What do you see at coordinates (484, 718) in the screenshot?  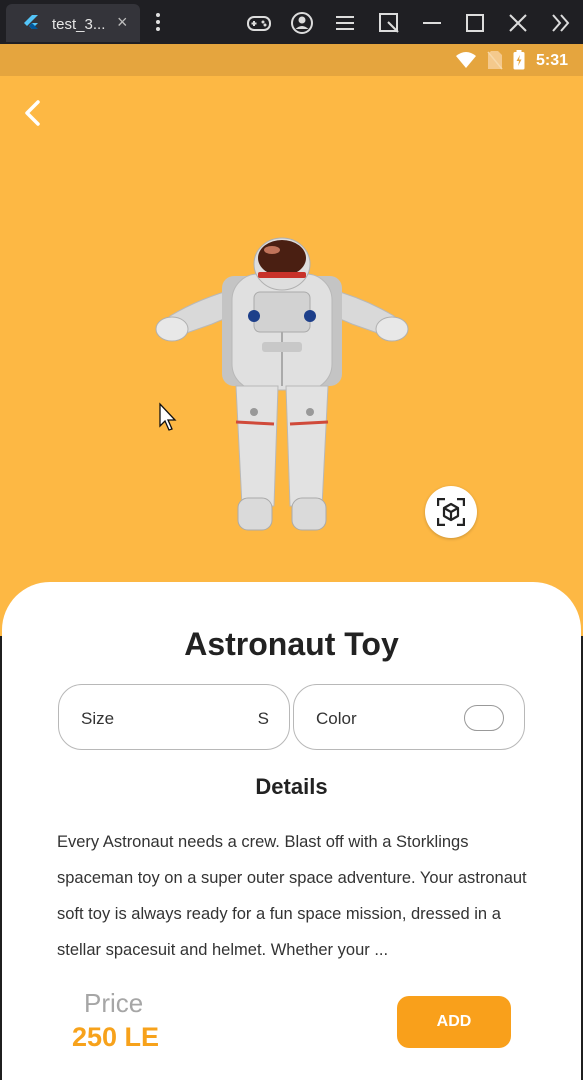 I see `color-toggle` at bounding box center [484, 718].